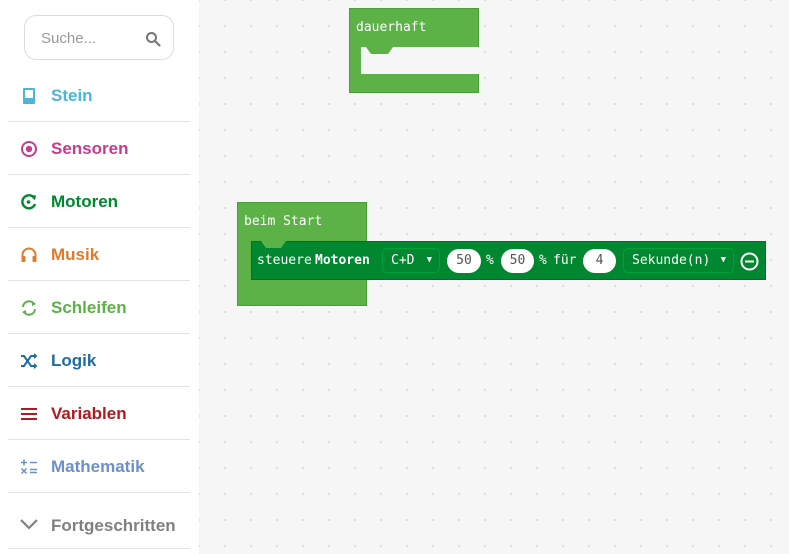 Image resolution: width=789 pixels, height=554 pixels. What do you see at coordinates (99, 96) in the screenshot?
I see `category-stein: Stein` at bounding box center [99, 96].